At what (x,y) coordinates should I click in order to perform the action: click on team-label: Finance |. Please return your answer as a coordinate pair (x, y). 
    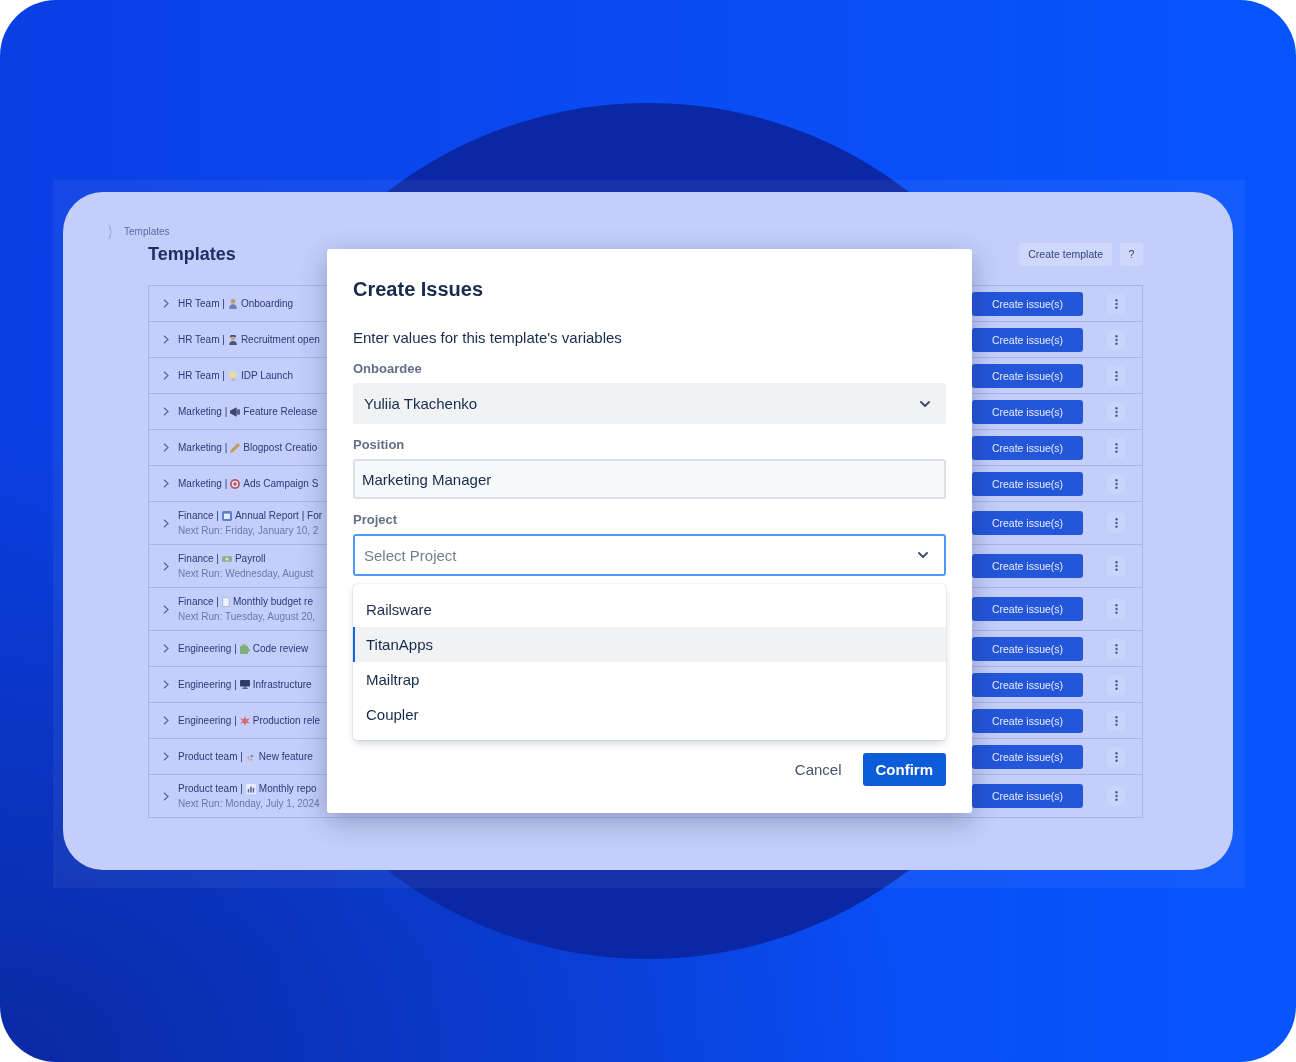
    Looking at the image, I should click on (198, 515).